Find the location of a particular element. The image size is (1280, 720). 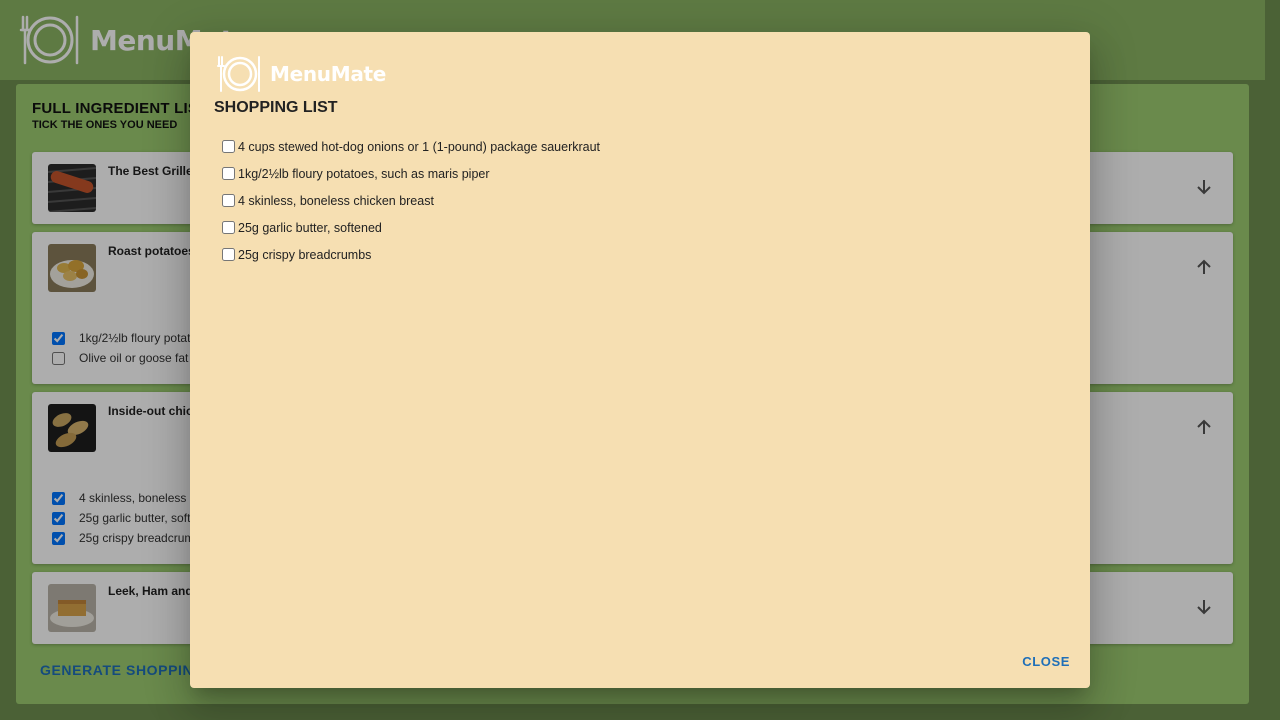

shopping-list-item: 25g garlic butter, softened is located at coordinates (411, 227).